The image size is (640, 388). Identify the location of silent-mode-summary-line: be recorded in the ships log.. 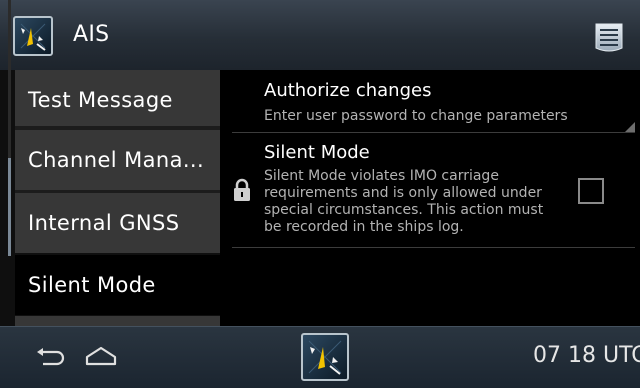
(364, 227).